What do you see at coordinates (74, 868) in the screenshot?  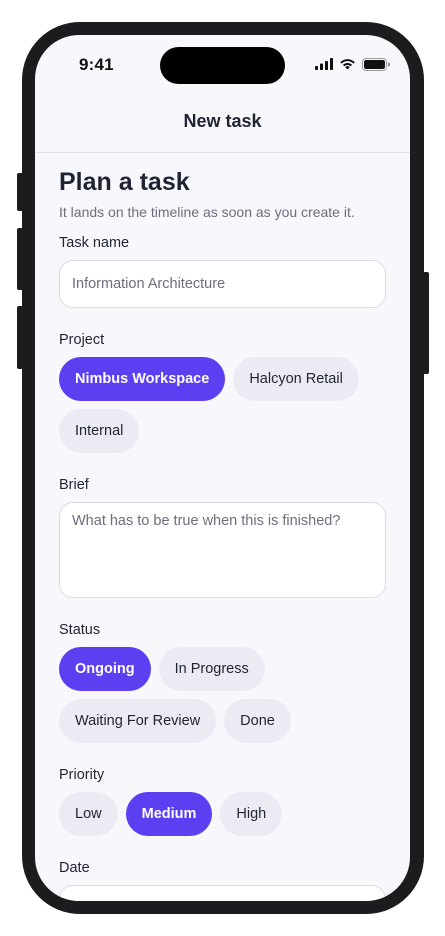 I see `date-label: Date` at bounding box center [74, 868].